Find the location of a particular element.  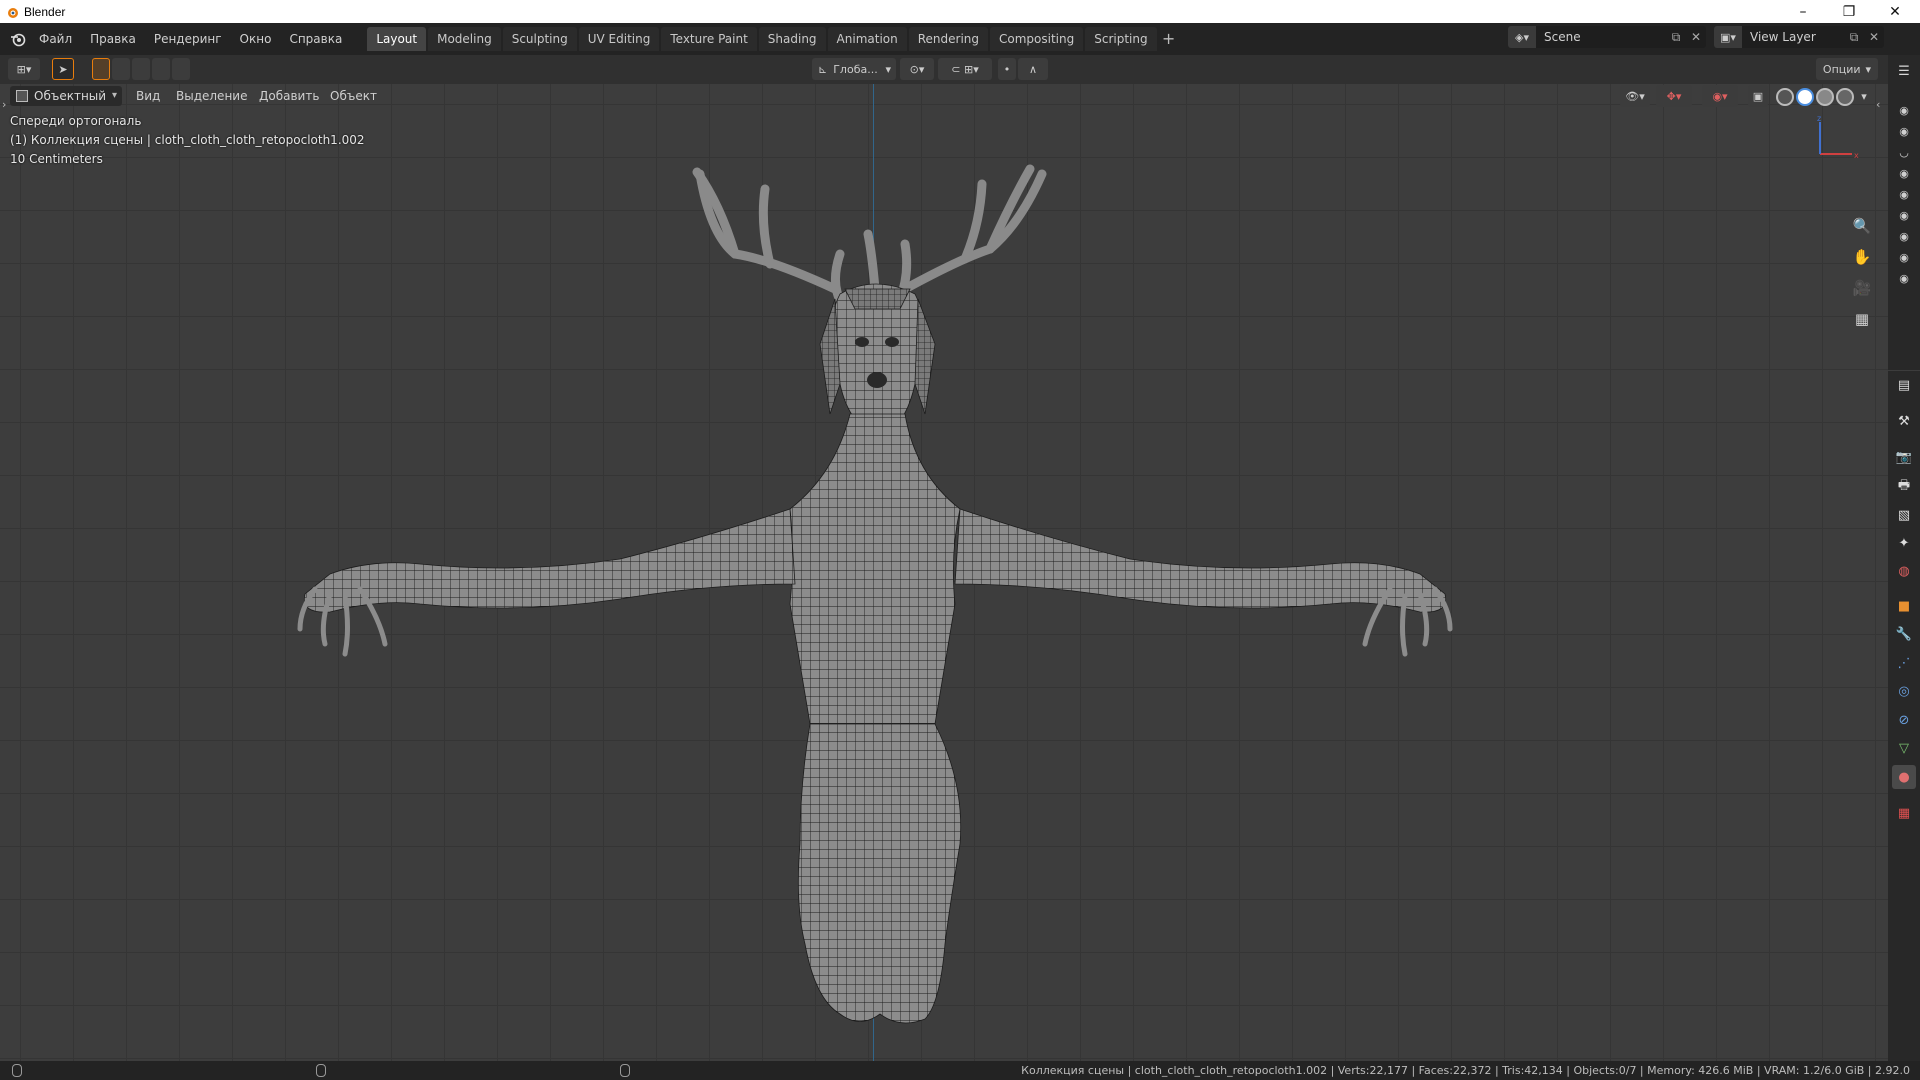

visibility-closed-eye-icon: ◡ is located at coordinates (1904, 152).